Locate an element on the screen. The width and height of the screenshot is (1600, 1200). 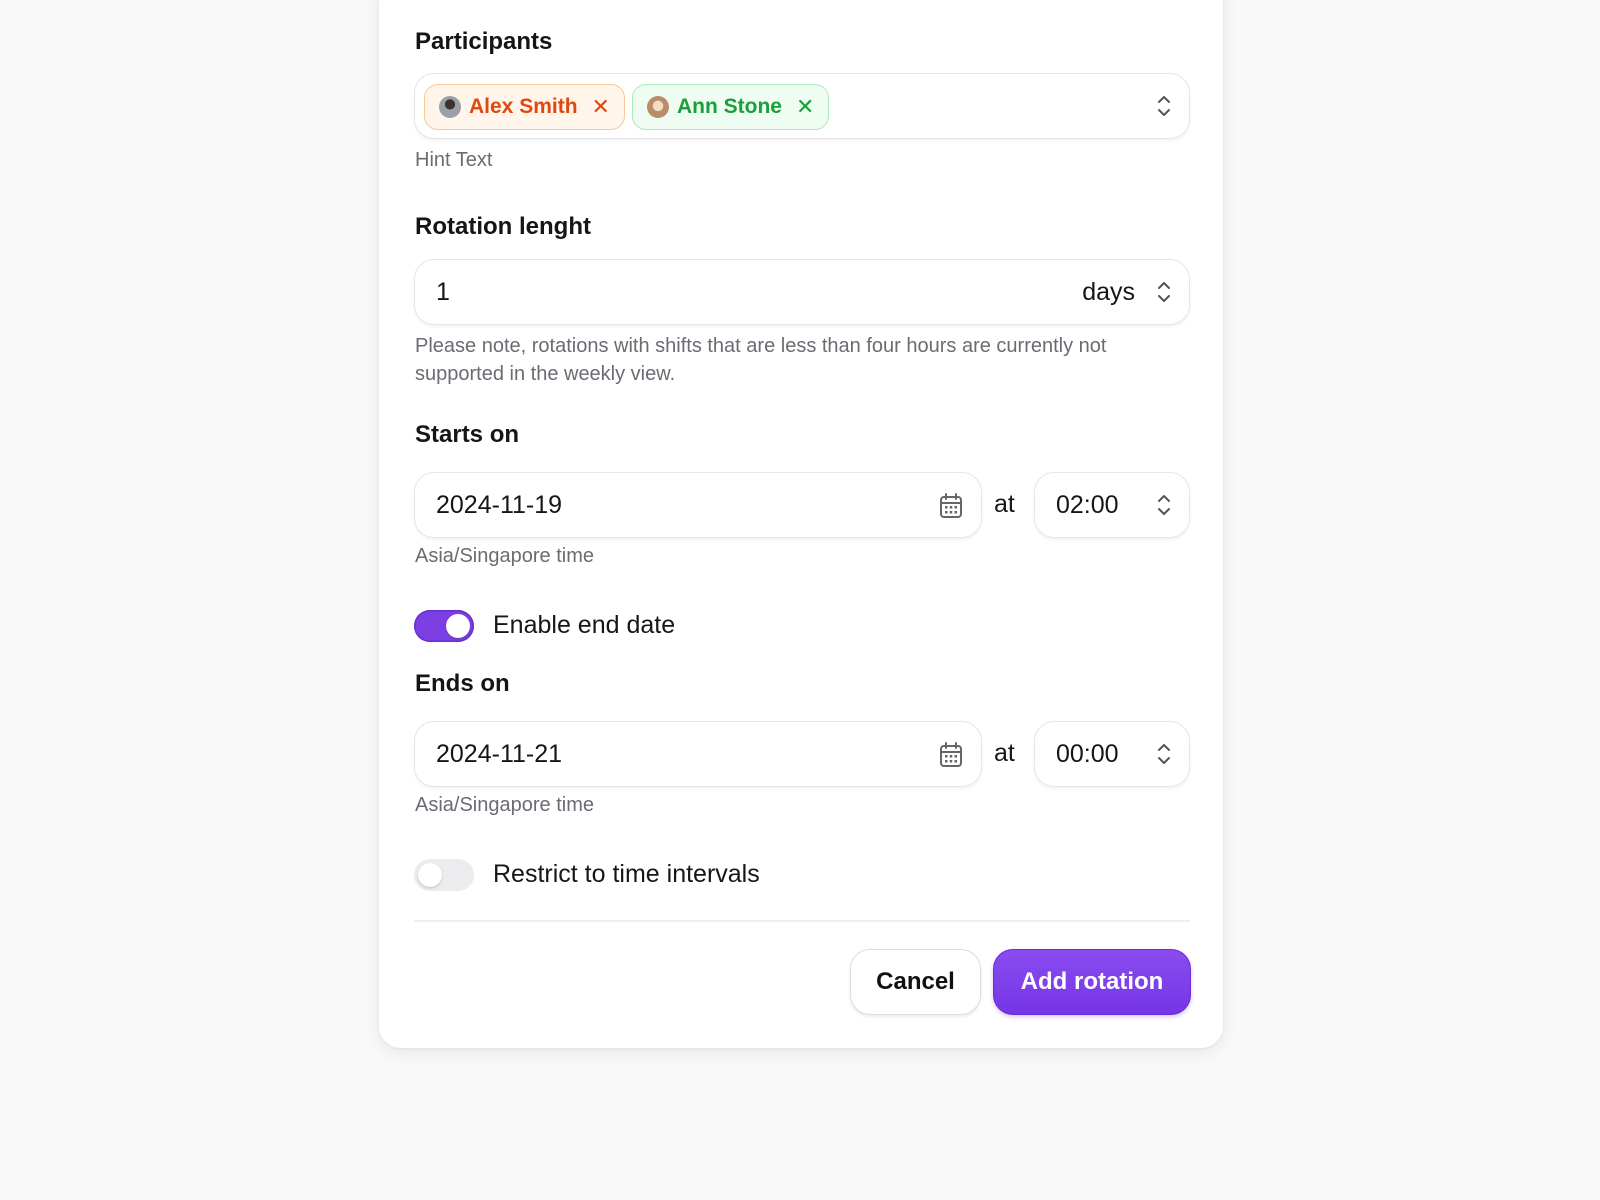
participant-name: Alex Smith is located at coordinates (523, 106).